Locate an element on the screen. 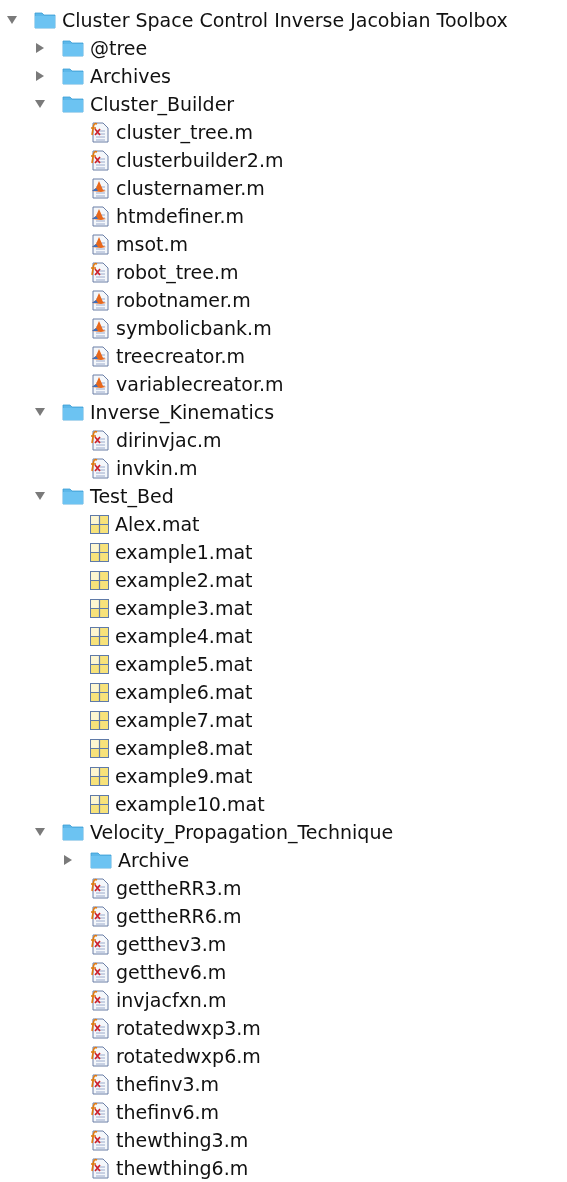 The image size is (567, 1182). file-name: example4.mat is located at coordinates (184, 636).